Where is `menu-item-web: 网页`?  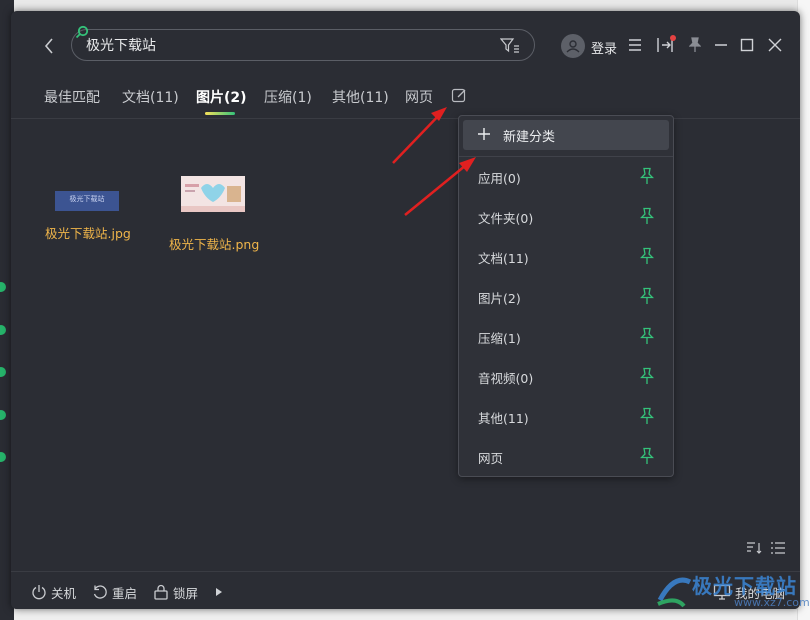
menu-item-web: 网页 is located at coordinates (566, 457).